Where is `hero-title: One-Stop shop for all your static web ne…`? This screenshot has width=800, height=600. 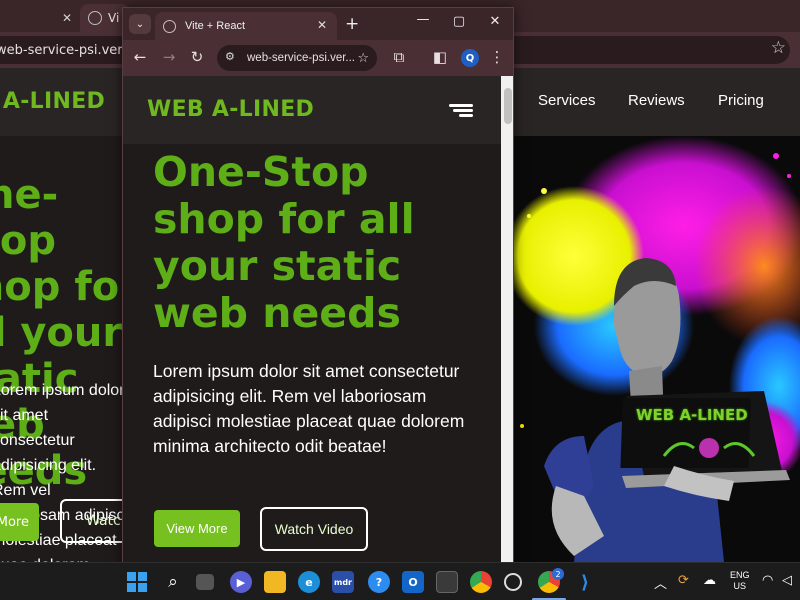
hero-title: One-Stop shop for all your static web ne… is located at coordinates (284, 242).